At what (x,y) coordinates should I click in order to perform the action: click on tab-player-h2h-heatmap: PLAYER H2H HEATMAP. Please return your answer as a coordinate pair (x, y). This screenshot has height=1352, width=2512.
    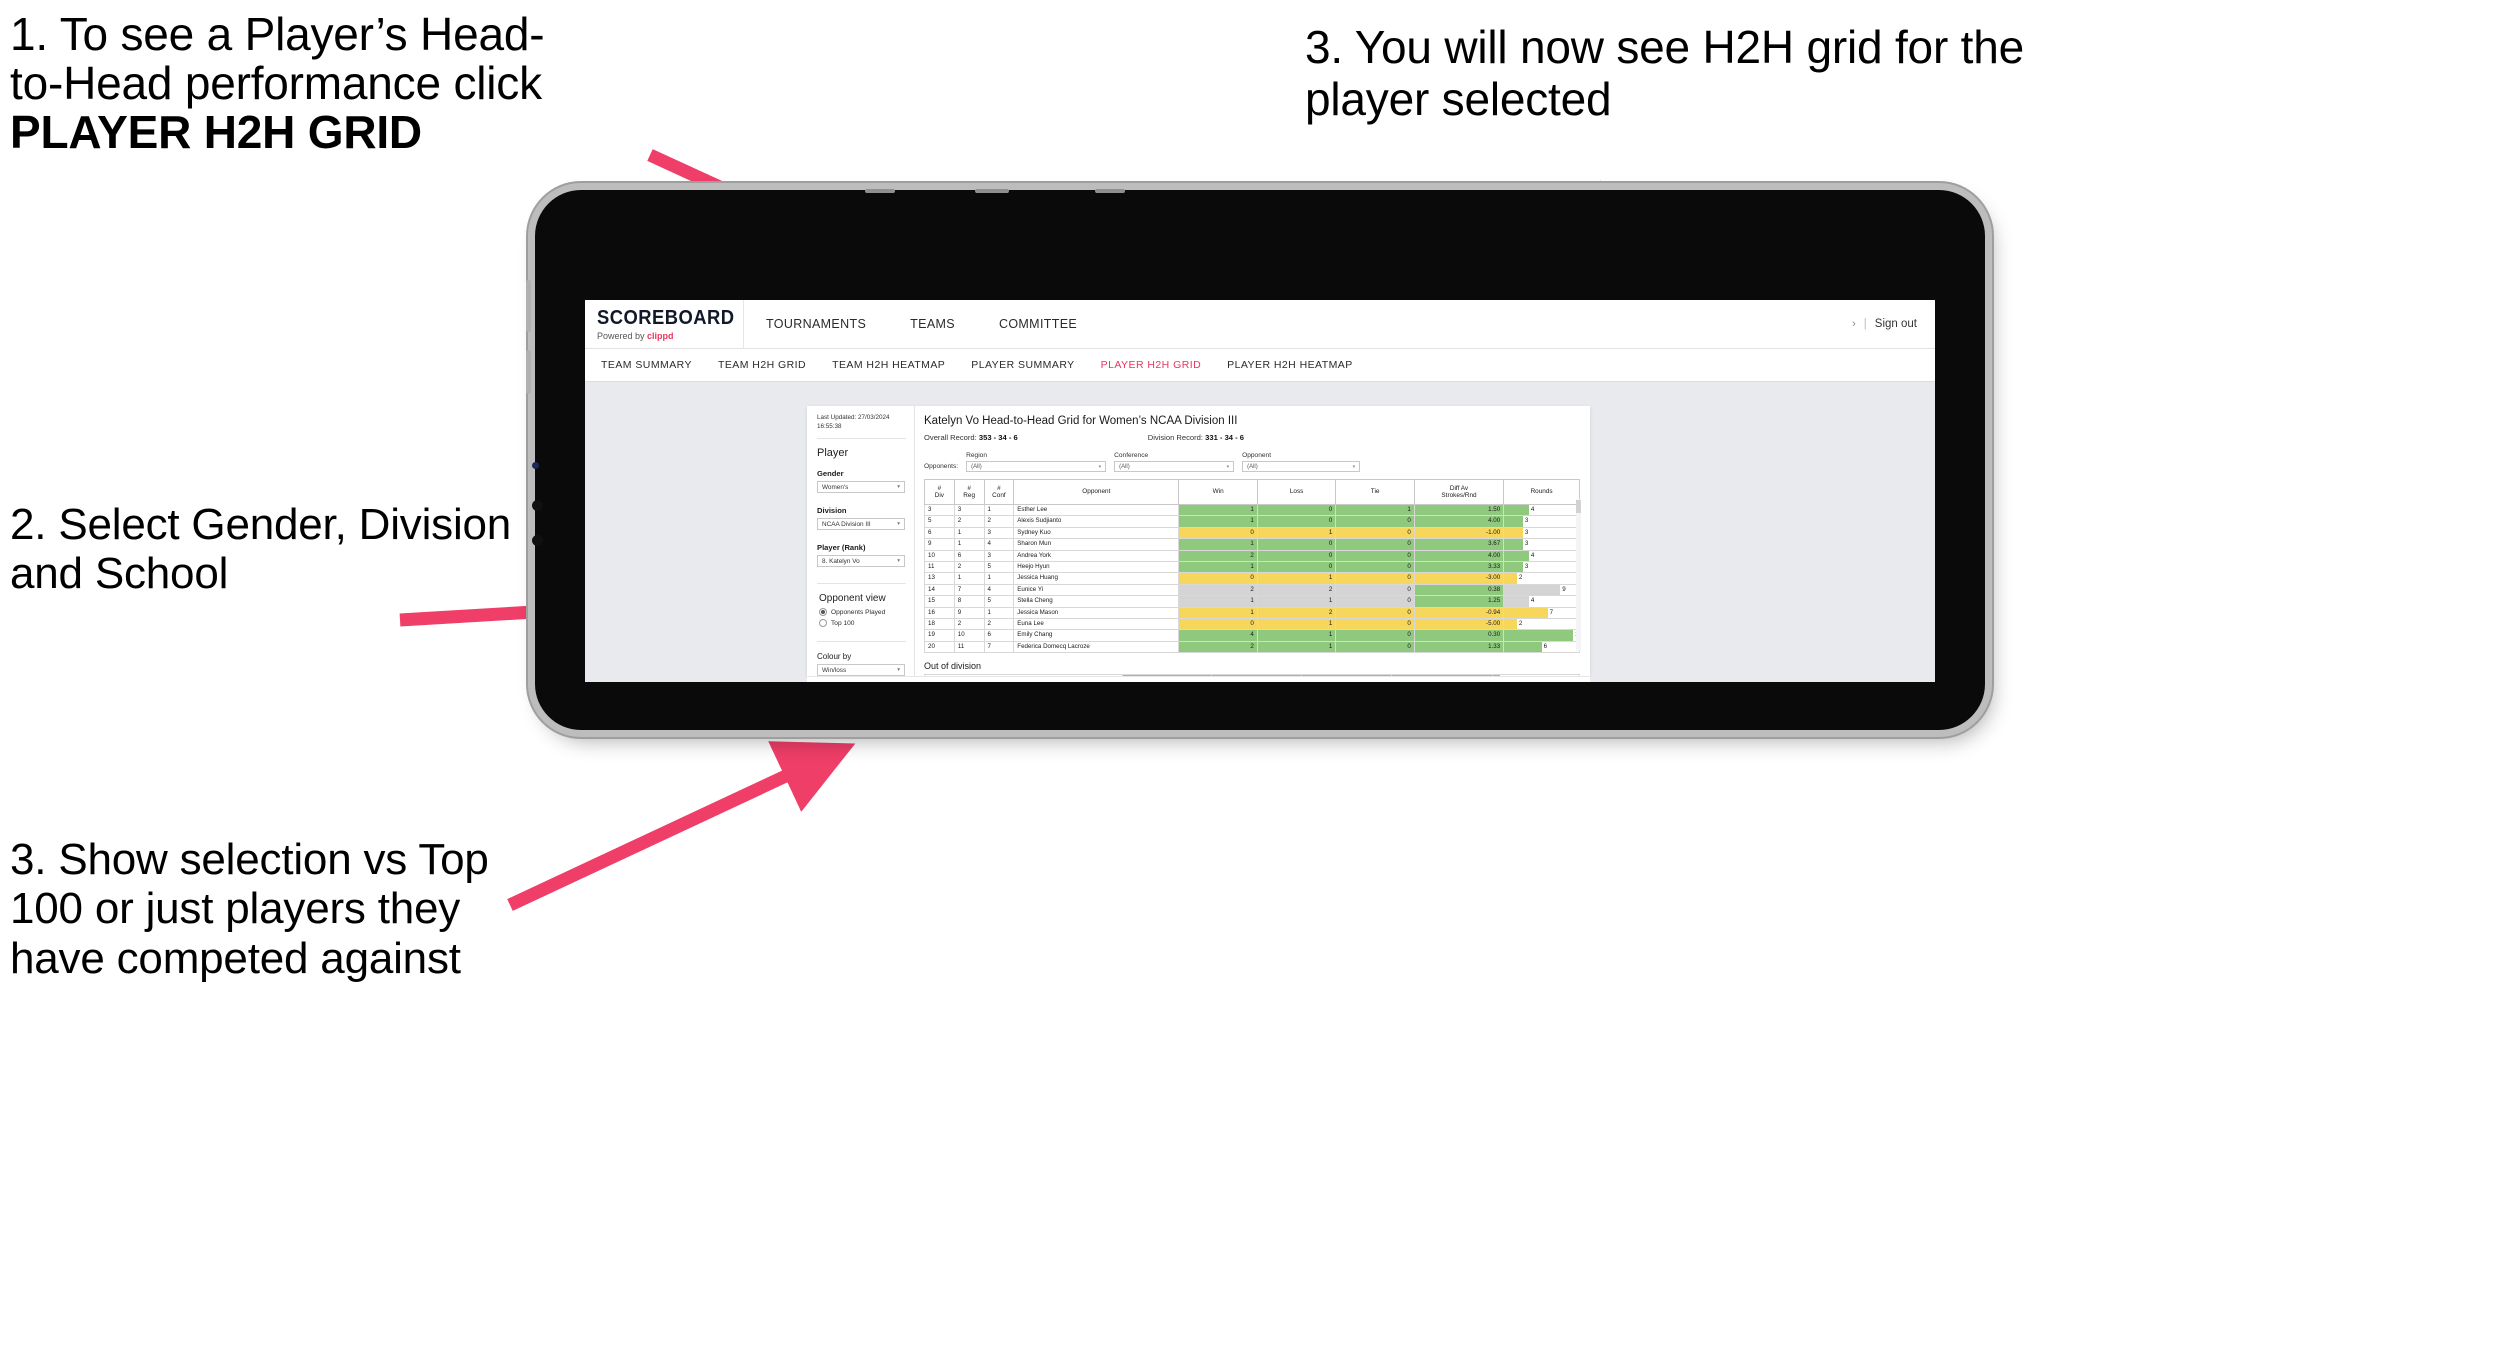
    Looking at the image, I should click on (1290, 365).